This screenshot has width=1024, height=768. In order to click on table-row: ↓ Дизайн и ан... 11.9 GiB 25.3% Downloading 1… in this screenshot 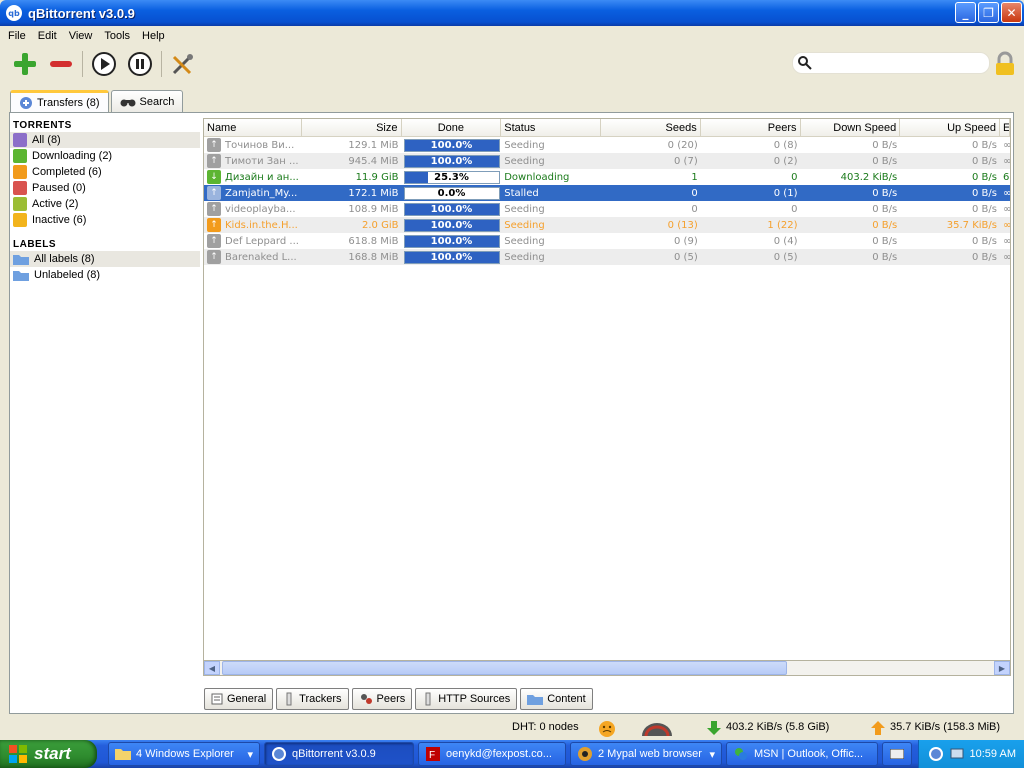, I will do `click(607, 177)`.